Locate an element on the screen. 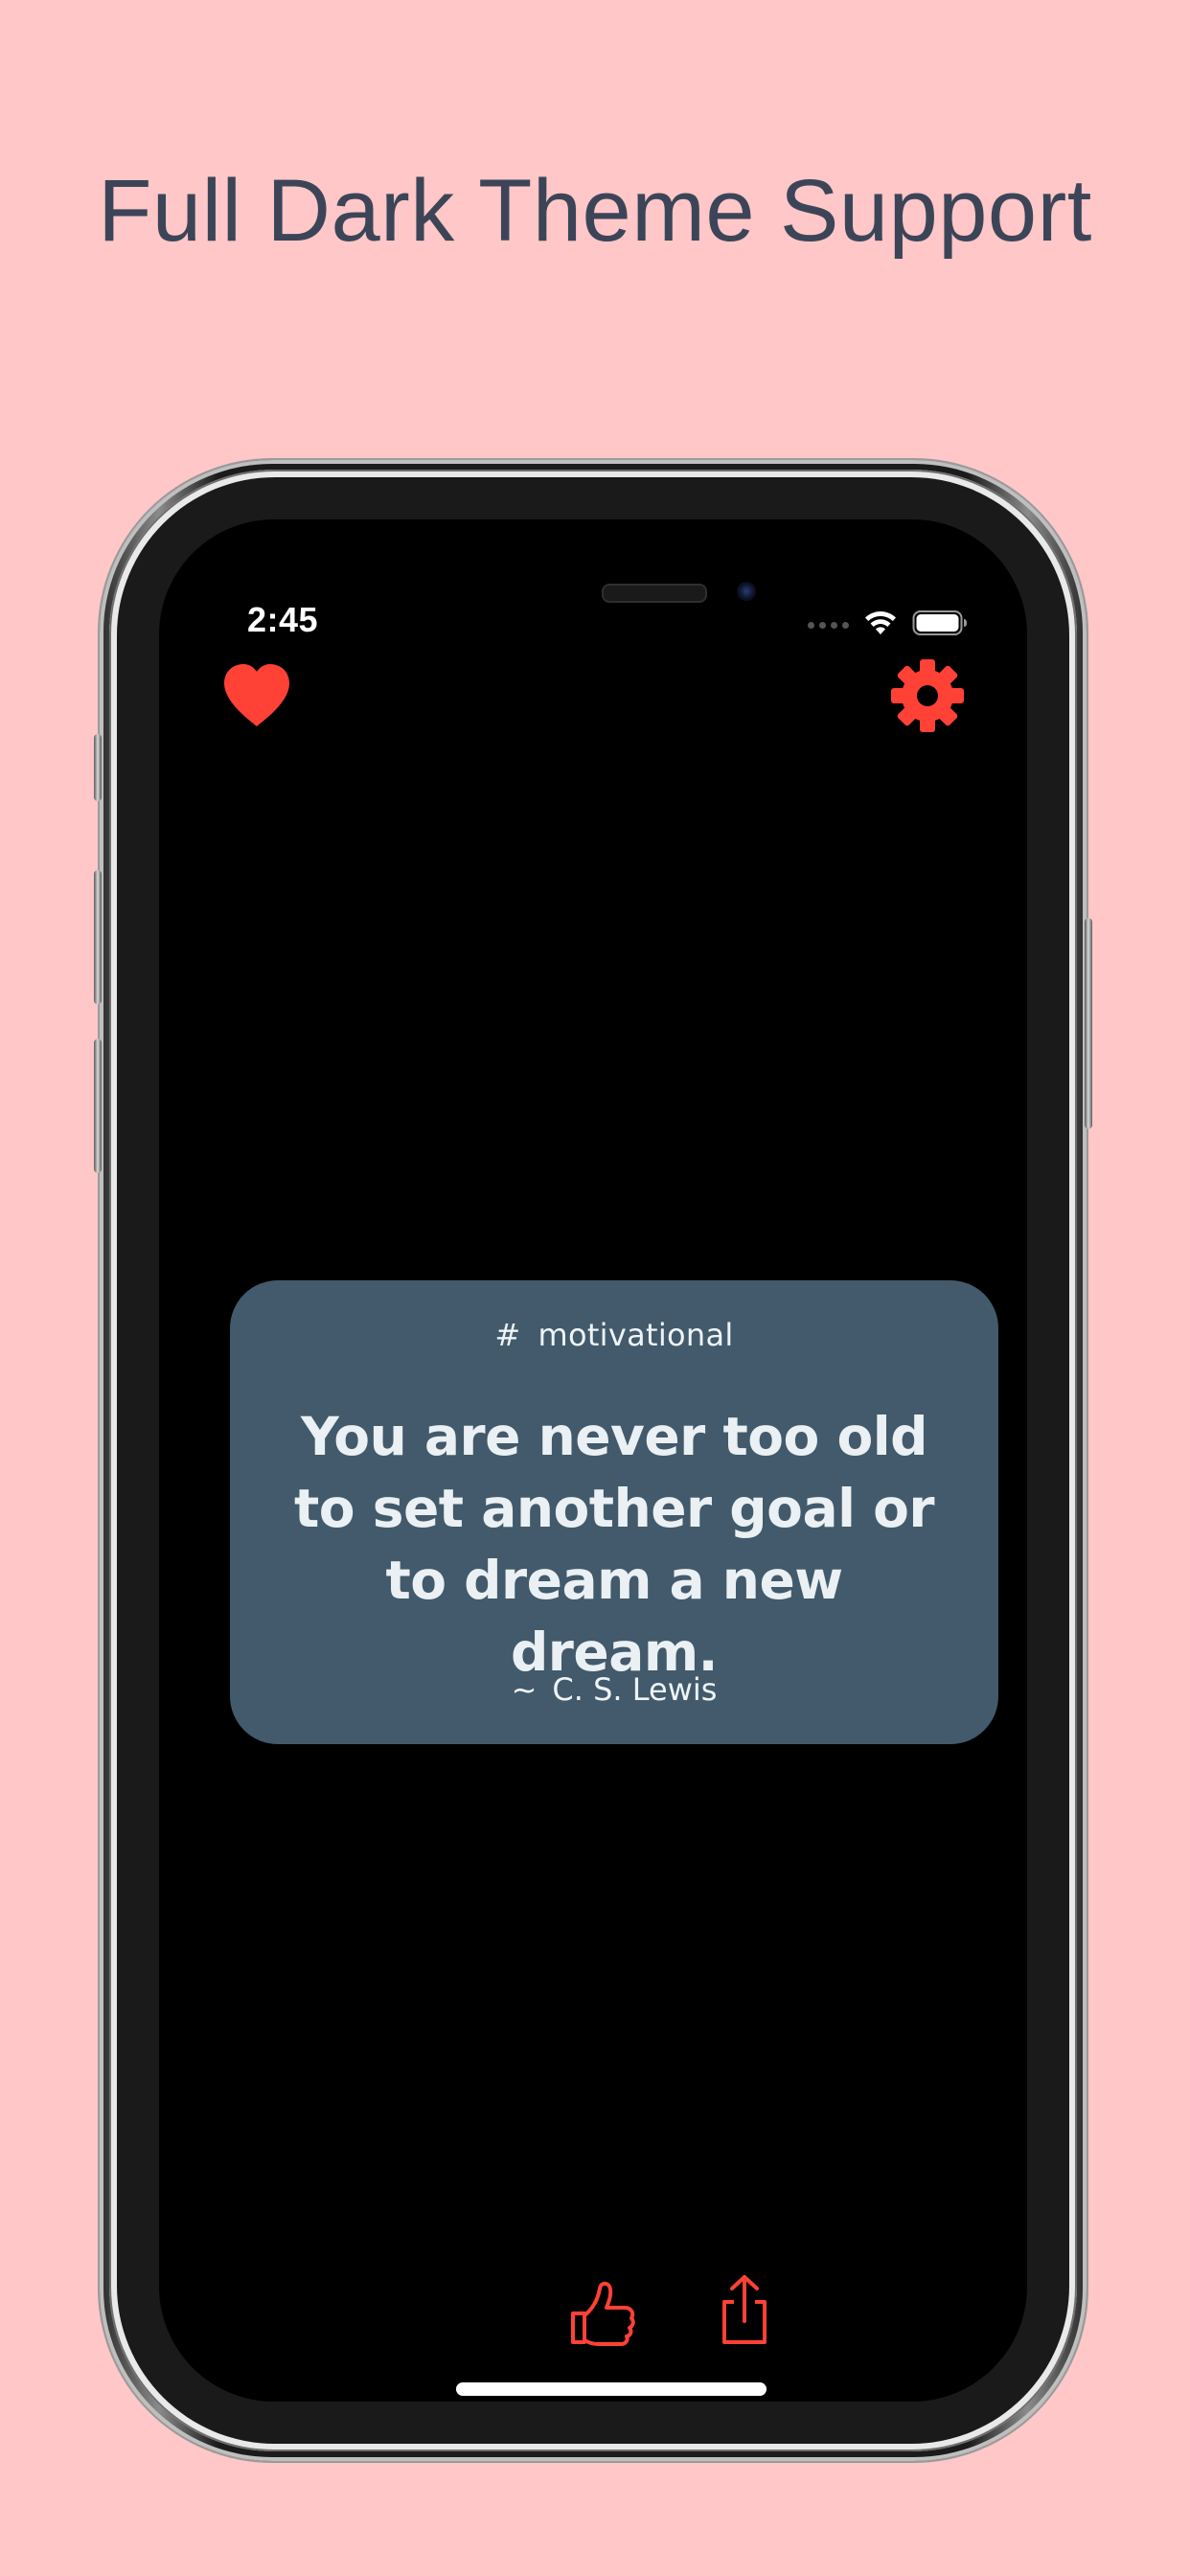  tag-label: motivational is located at coordinates (636, 1335).